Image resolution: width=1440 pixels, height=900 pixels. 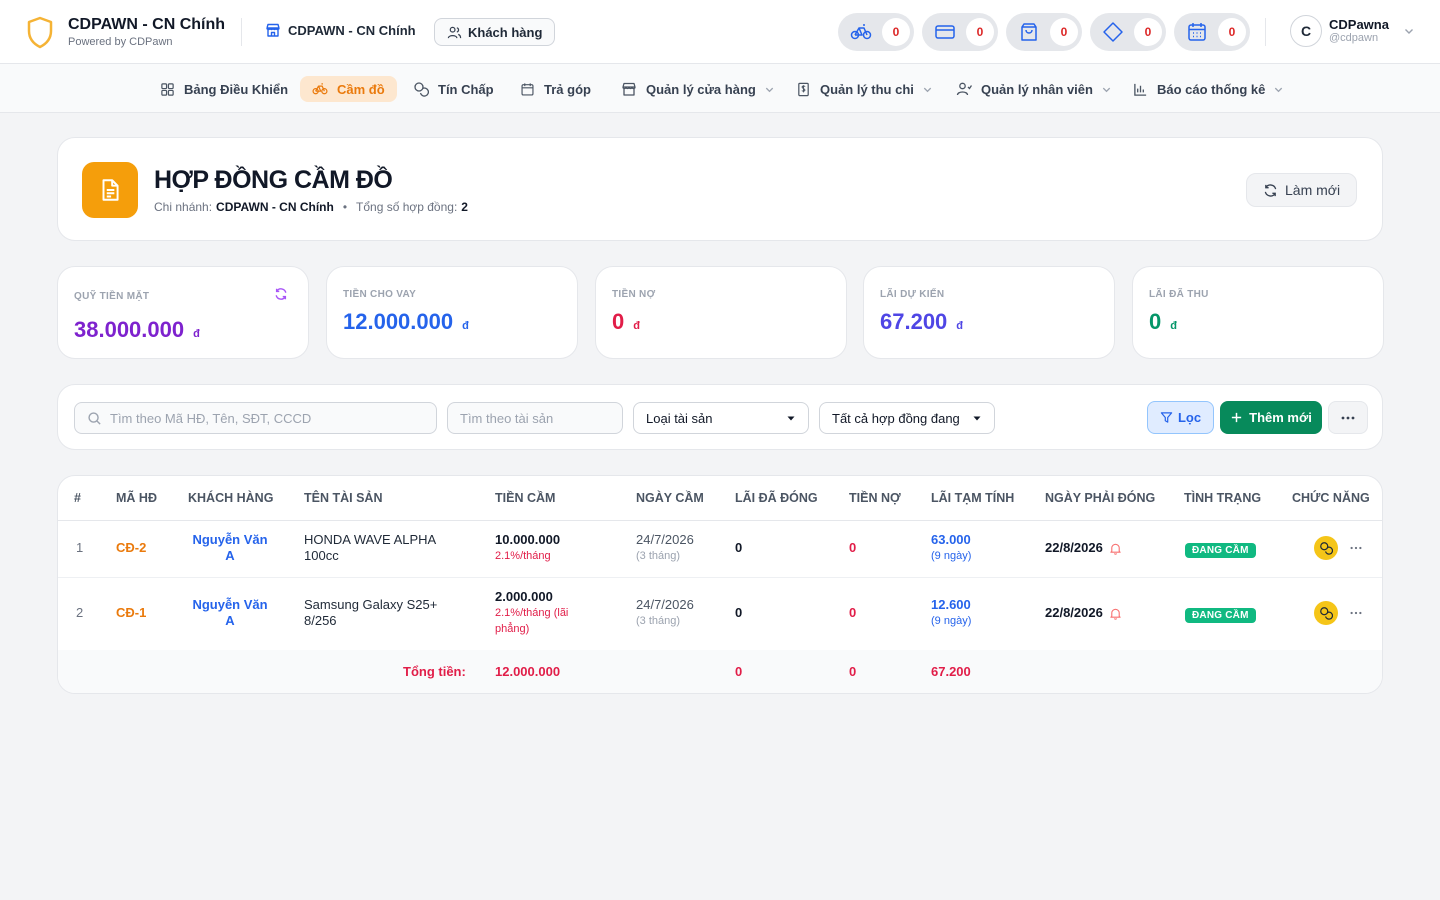 What do you see at coordinates (523, 556) in the screenshot?
I see `interest-rate: 2.1%/tháng` at bounding box center [523, 556].